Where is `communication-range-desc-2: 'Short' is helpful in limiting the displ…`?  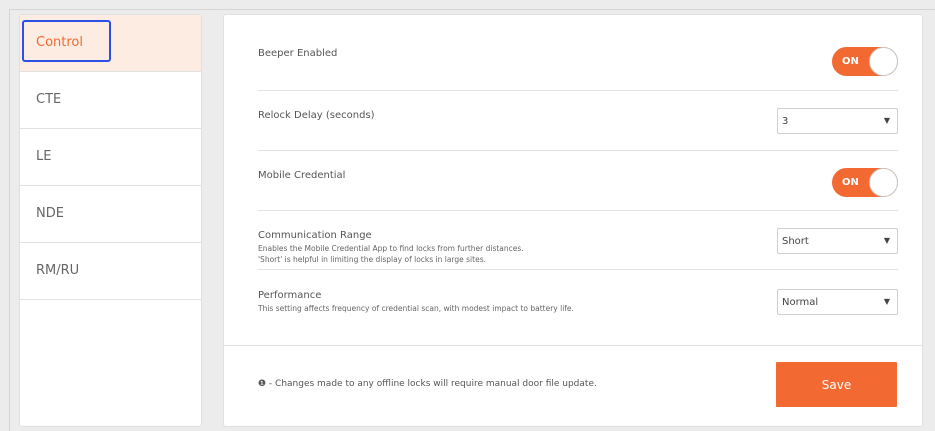
communication-range-desc-2: 'Short' is helpful in limiting the displ… is located at coordinates (372, 259).